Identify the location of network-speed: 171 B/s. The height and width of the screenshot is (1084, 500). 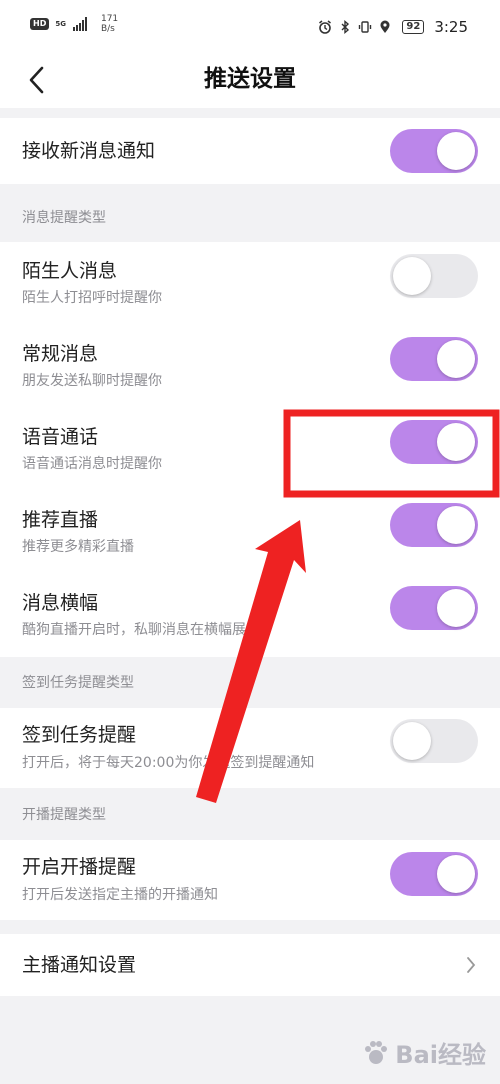
(109, 24).